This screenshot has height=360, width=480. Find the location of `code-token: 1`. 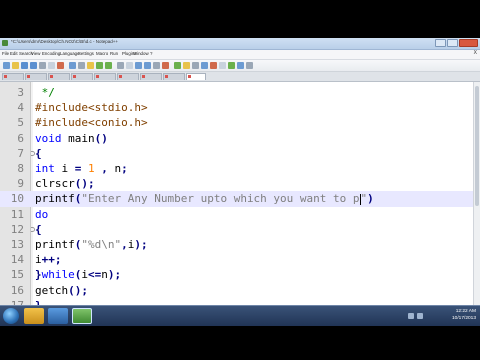

code-token: 1 is located at coordinates (91, 168).